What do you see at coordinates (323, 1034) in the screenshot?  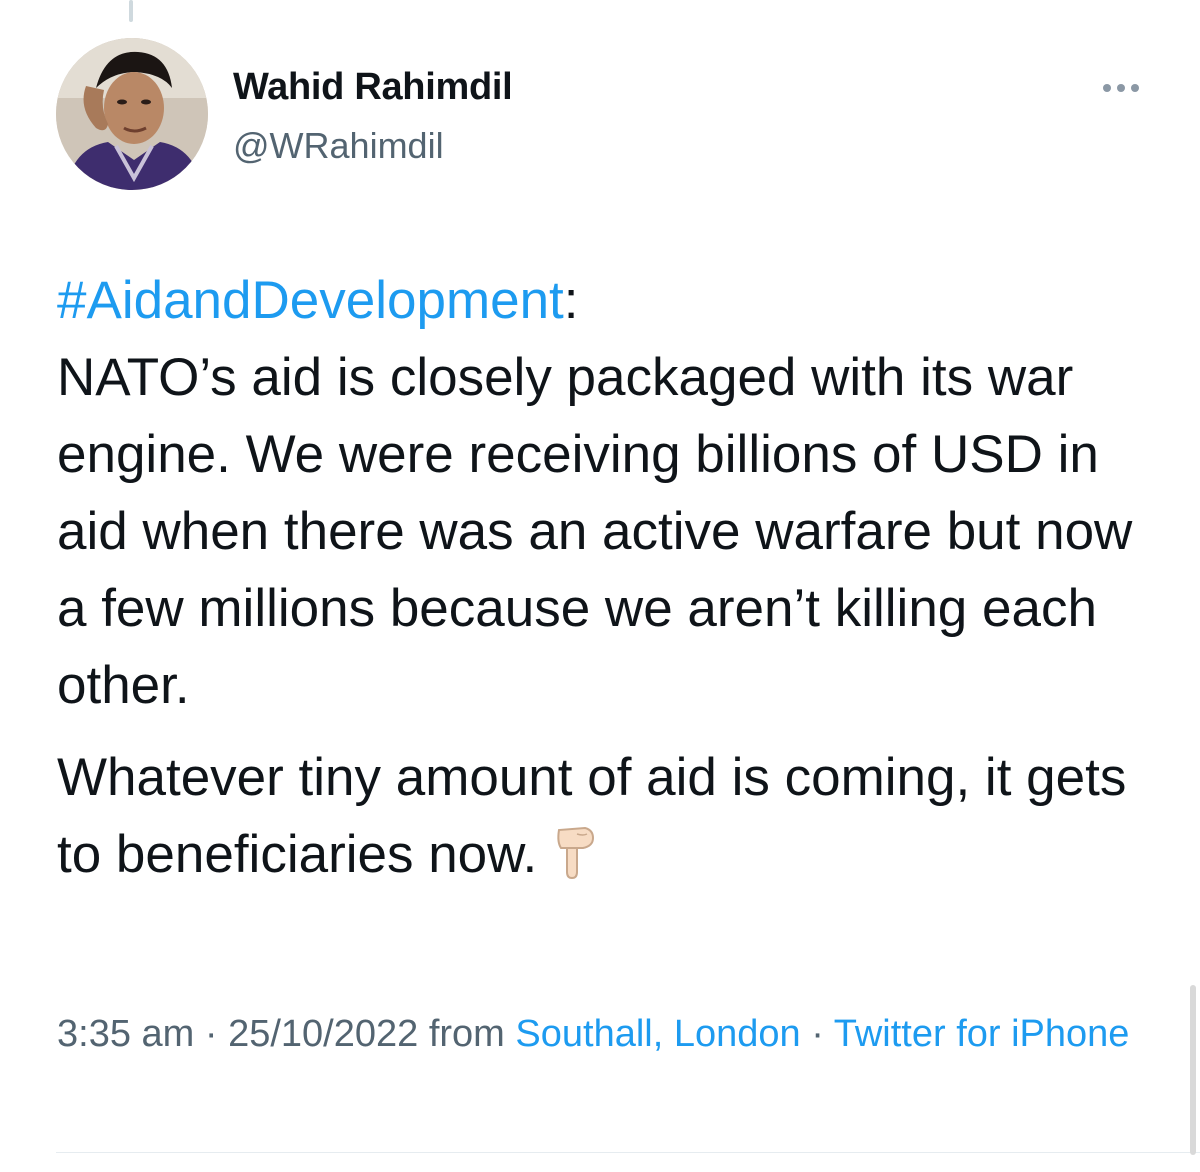 I see `tweet-date: 25/10/2022` at bounding box center [323, 1034].